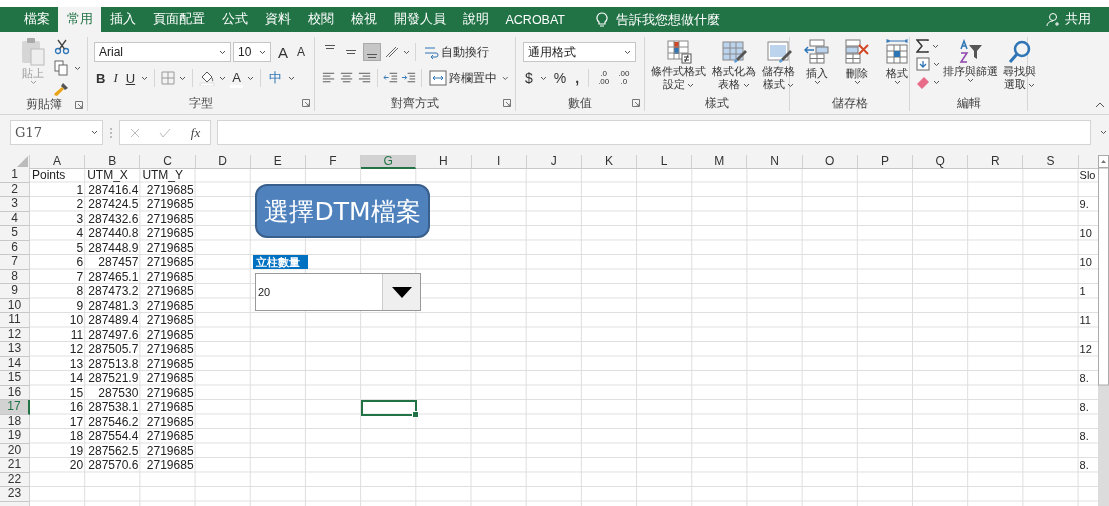 The height and width of the screenshot is (506, 1109). I want to click on grow-font-button: A, so click(283, 52).